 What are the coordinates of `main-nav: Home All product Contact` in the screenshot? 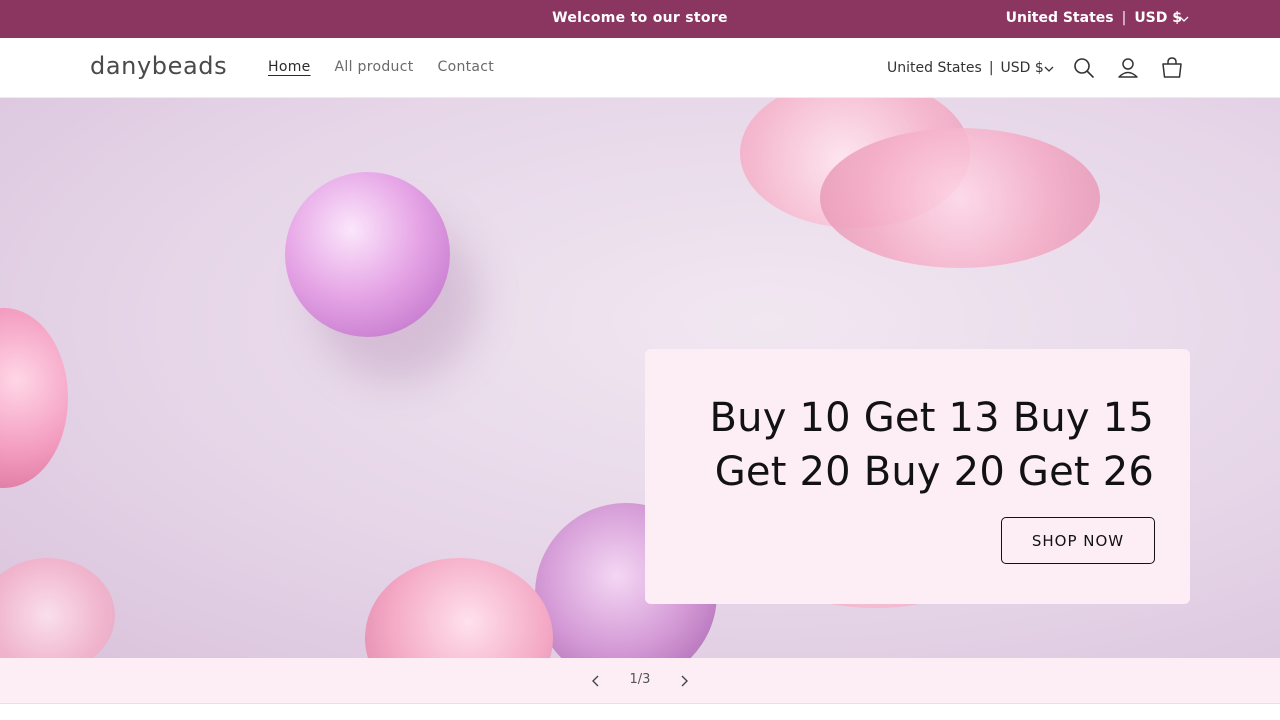 It's located at (381, 67).